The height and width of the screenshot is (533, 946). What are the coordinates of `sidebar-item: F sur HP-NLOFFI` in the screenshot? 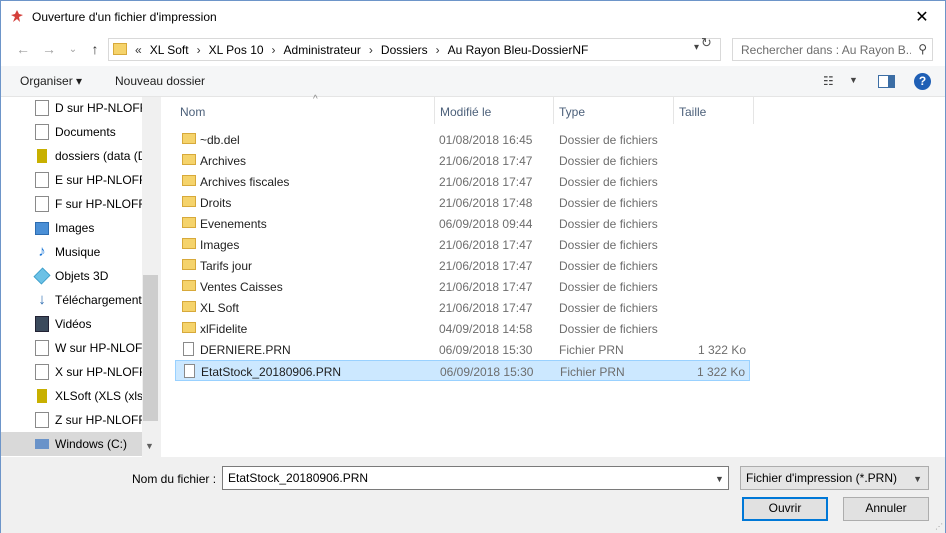 It's located at (71, 204).